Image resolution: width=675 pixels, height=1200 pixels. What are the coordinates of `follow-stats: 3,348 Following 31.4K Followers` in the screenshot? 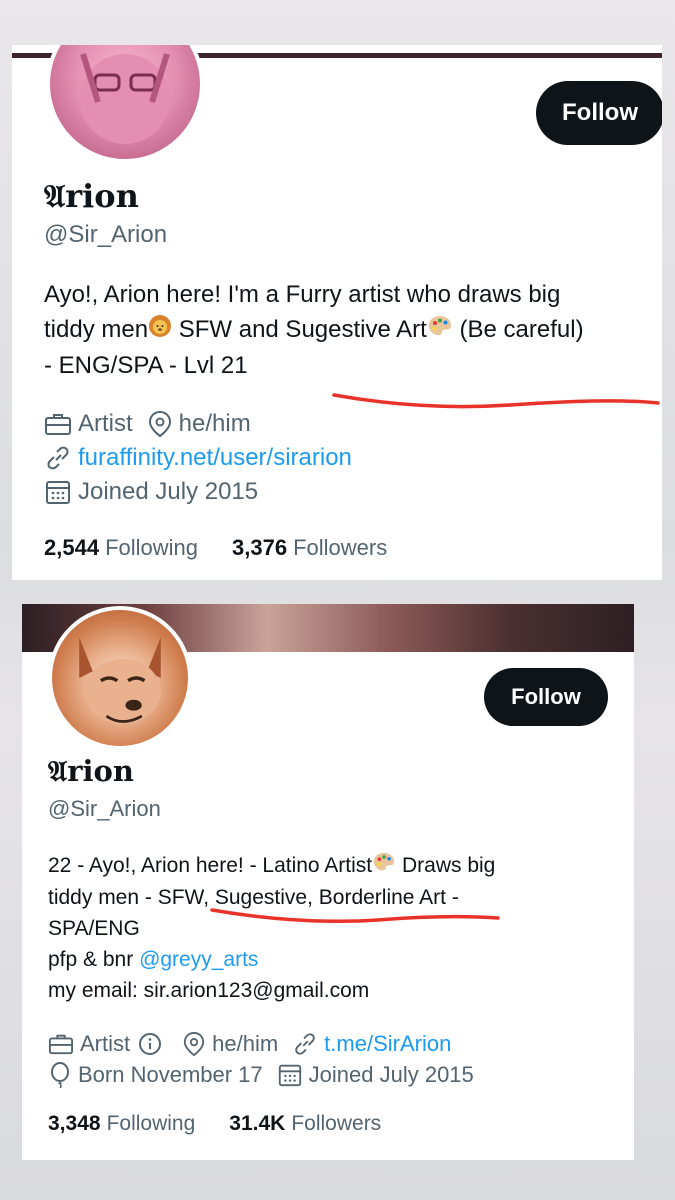 It's located at (231, 1124).